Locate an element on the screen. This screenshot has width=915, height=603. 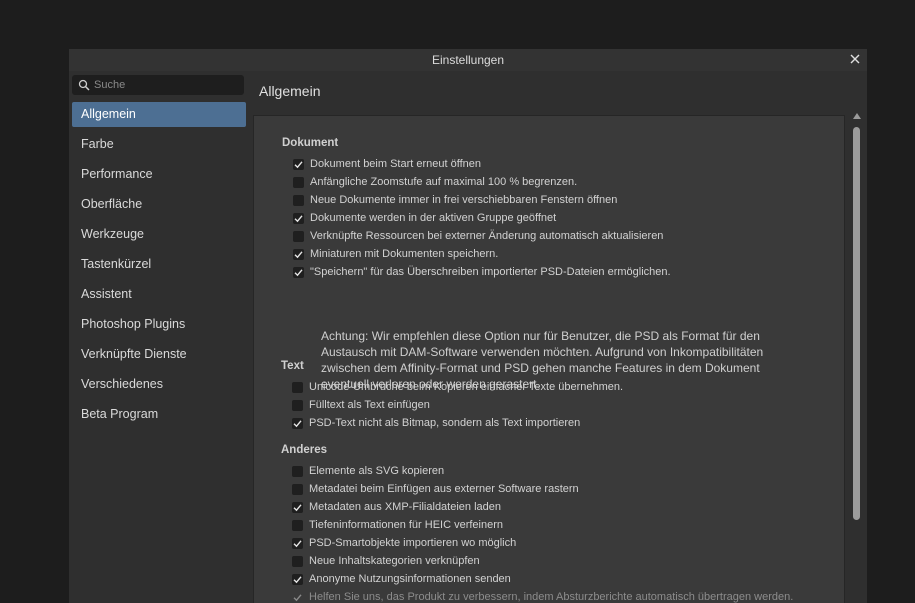
chevron-up-icon is located at coordinates (857, 116).